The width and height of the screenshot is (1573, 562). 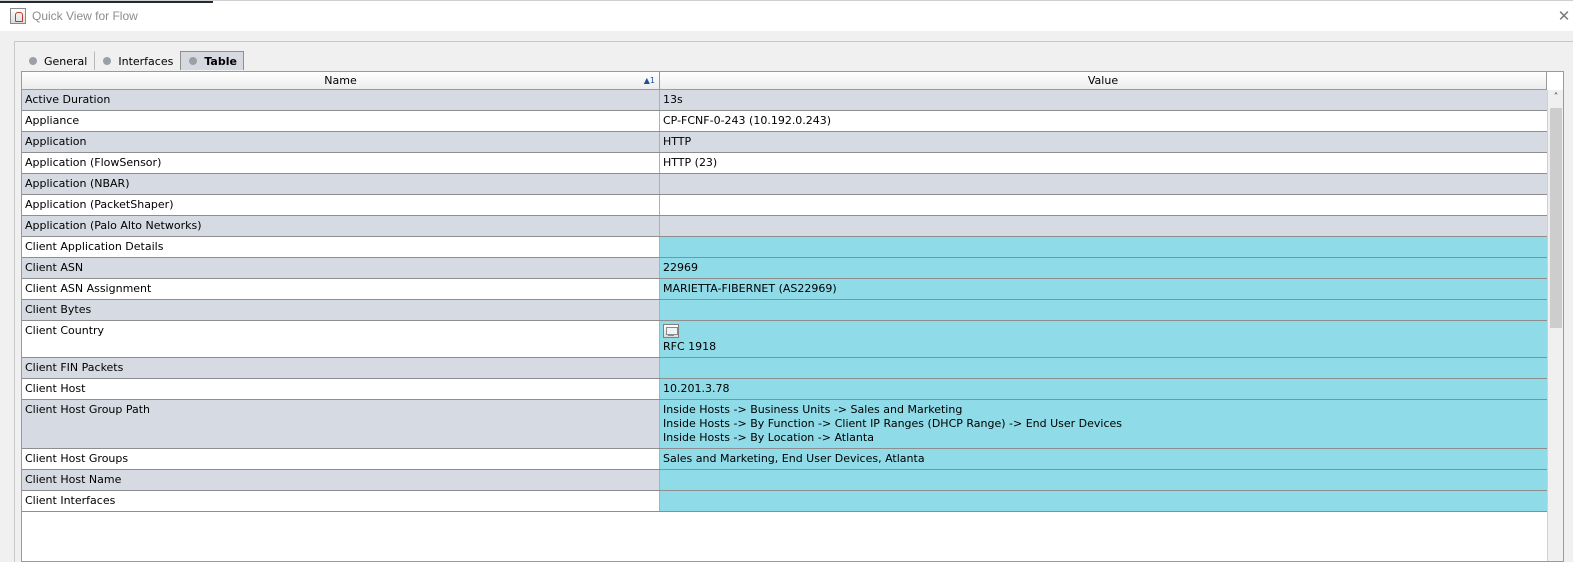 I want to click on value-cell: MARIETTA-FIBERNET (AS22969), so click(x=1103, y=289).